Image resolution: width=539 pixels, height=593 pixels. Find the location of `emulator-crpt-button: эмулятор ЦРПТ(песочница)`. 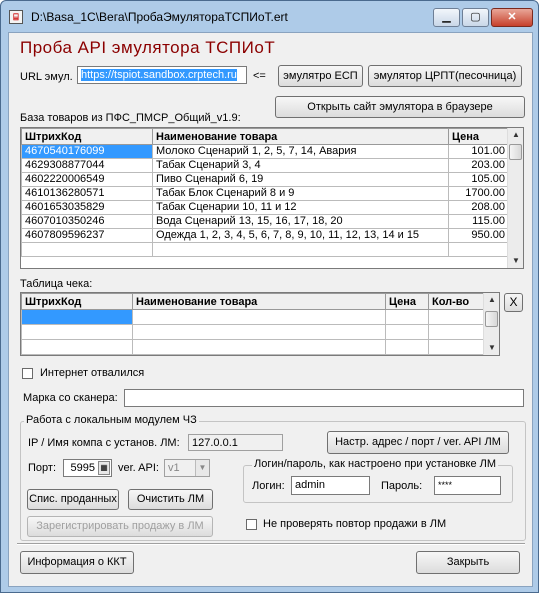

emulator-crpt-button: эмулятор ЦРПТ(песочница) is located at coordinates (445, 76).